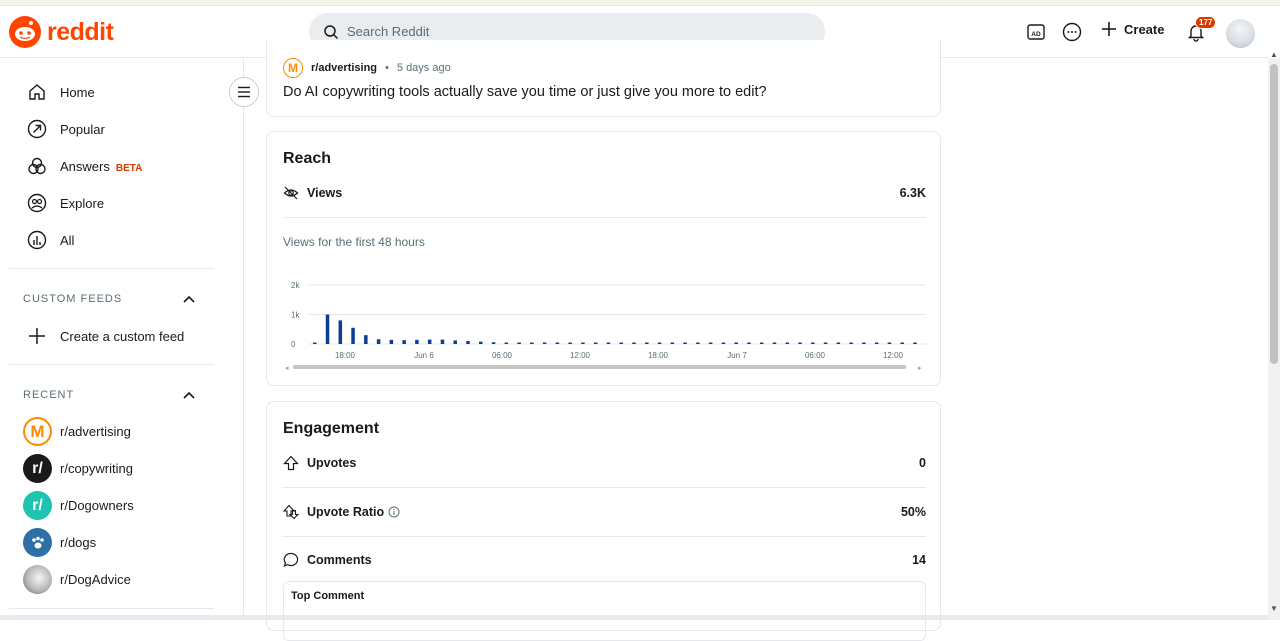 This screenshot has height=641, width=1280. What do you see at coordinates (66, 129) in the screenshot?
I see `sidebar-item-popular: Popular` at bounding box center [66, 129].